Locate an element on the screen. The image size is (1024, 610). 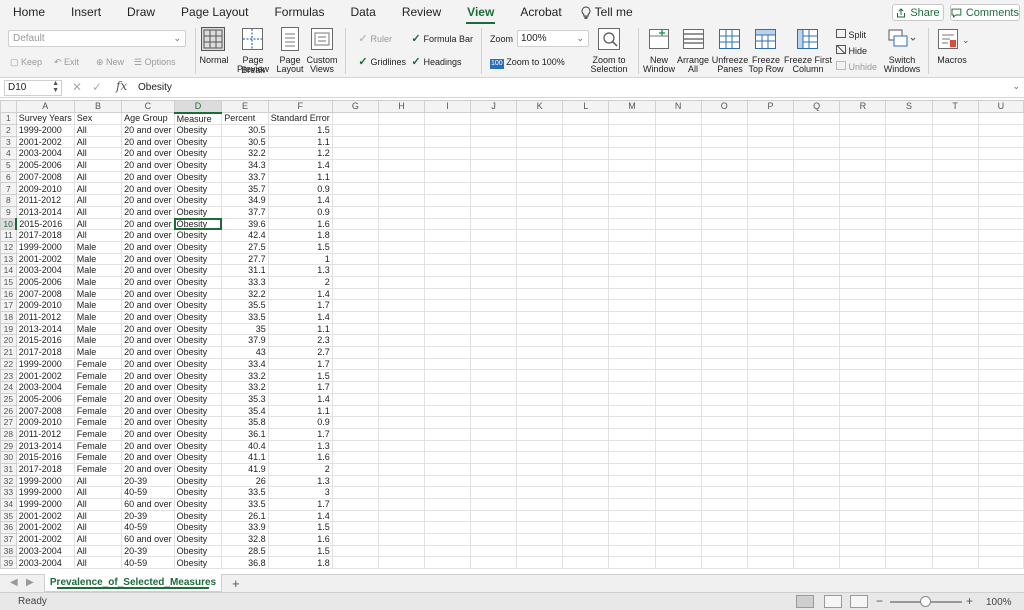
cell: 2017-2018 is located at coordinates (45, 235).